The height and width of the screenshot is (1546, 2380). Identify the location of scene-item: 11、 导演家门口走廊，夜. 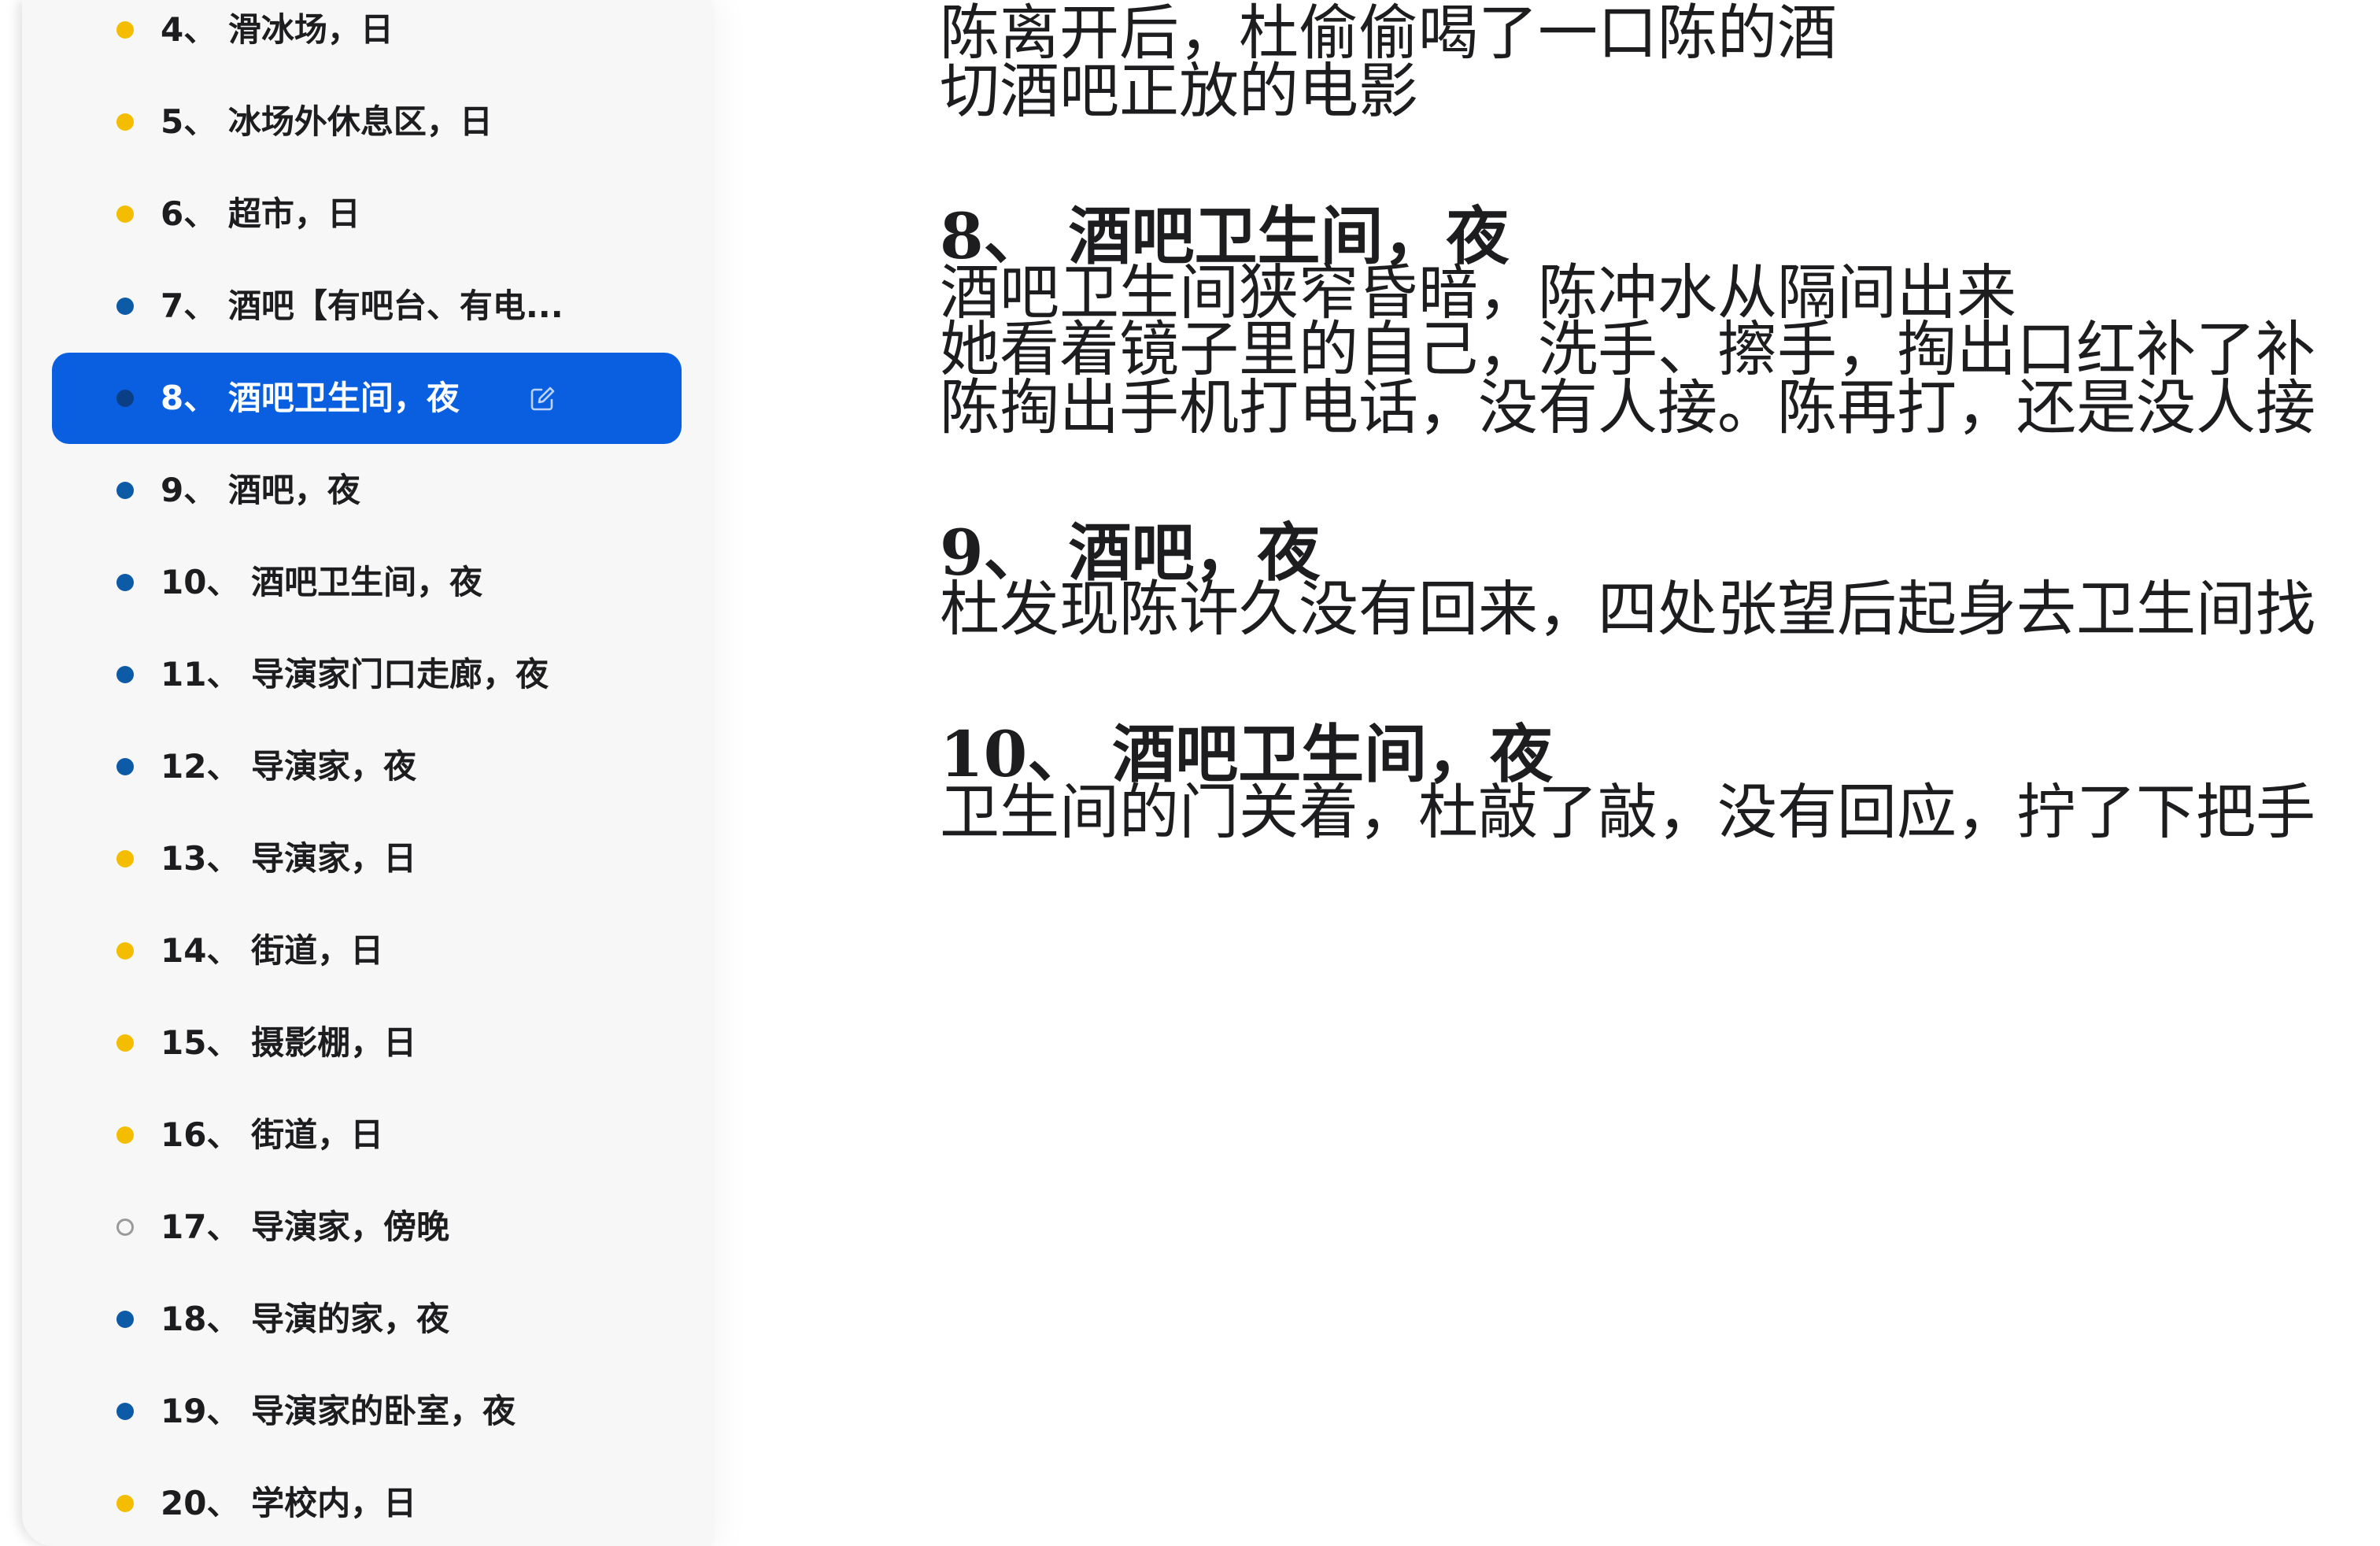
(367, 674).